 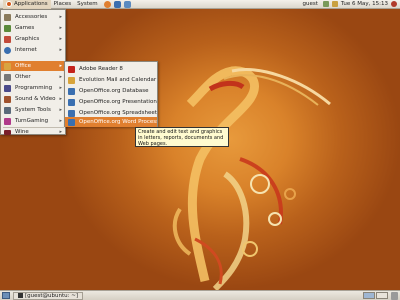 What do you see at coordinates (71, 122) in the screenshot?
I see `ooo-writer-icon` at bounding box center [71, 122].